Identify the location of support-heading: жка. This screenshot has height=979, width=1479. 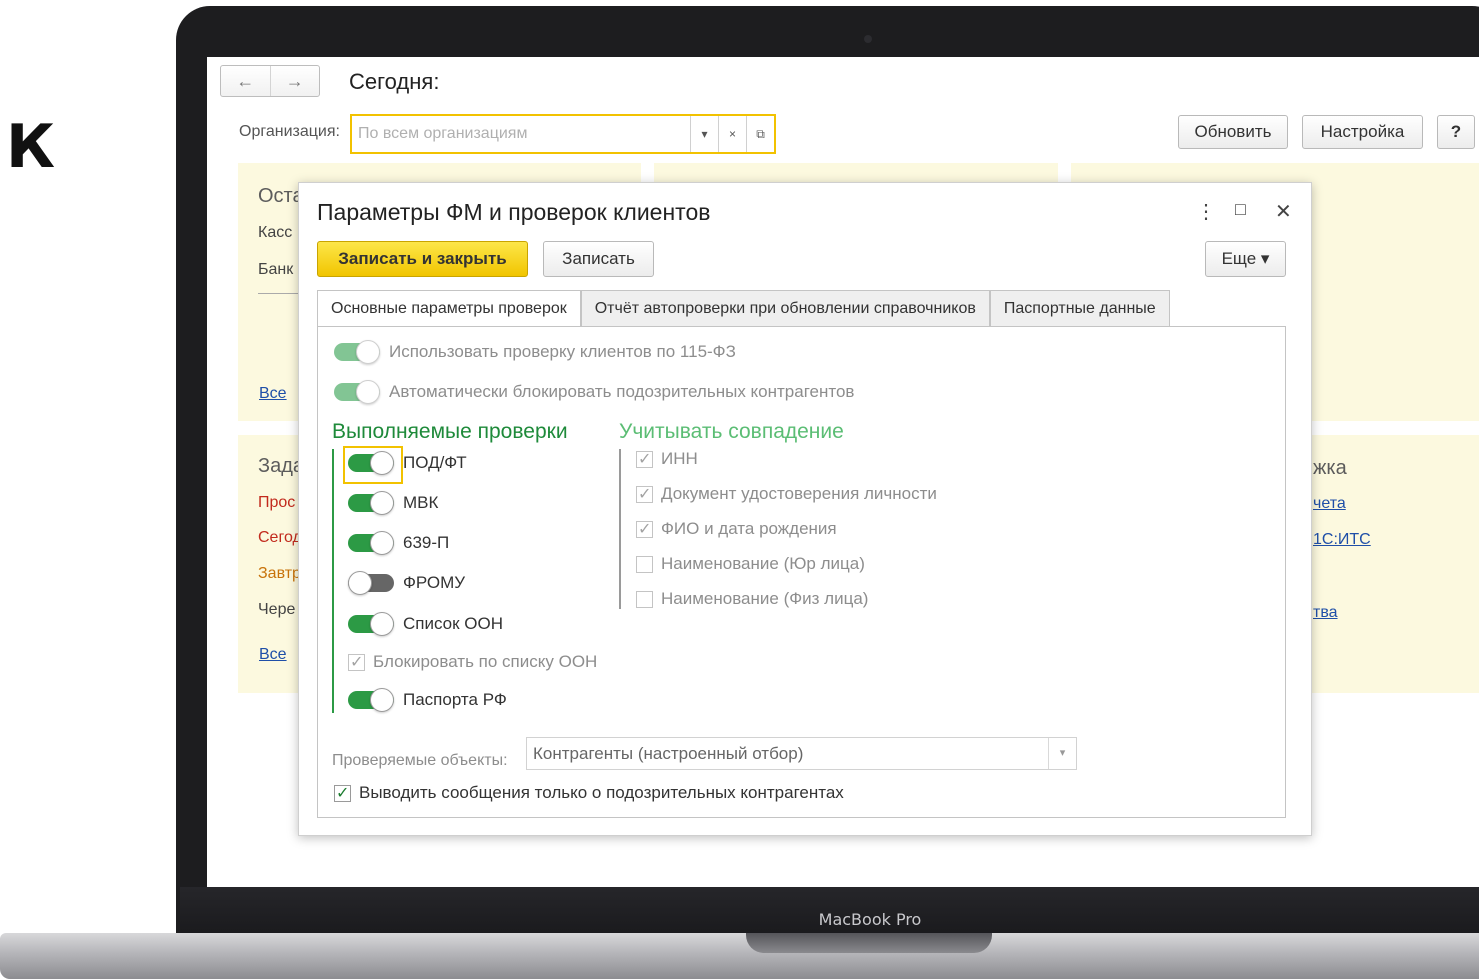
(1330, 468).